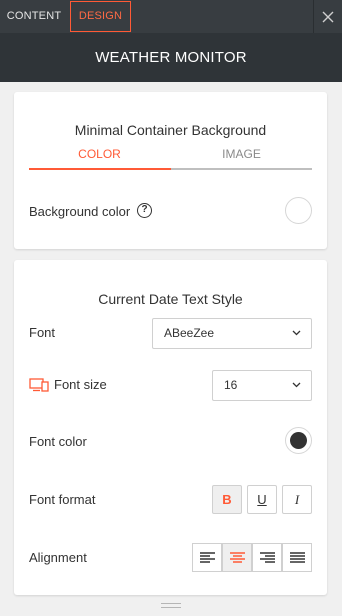  What do you see at coordinates (170, 299) in the screenshot?
I see `section-title: Current Date Text Style` at bounding box center [170, 299].